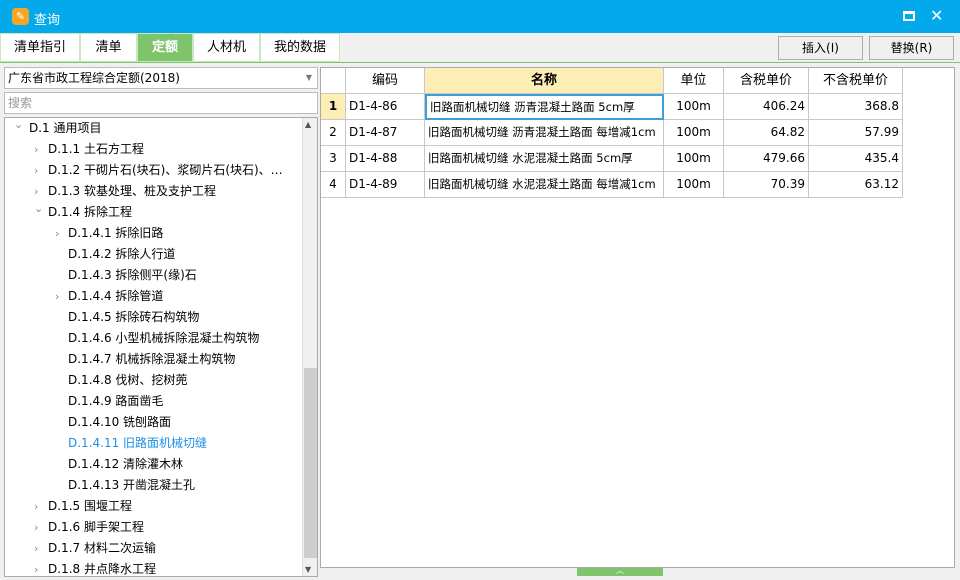  What do you see at coordinates (132, 485) in the screenshot?
I see `tree-node-label: D.1.4.13 开凿混凝土孔` at bounding box center [132, 485].